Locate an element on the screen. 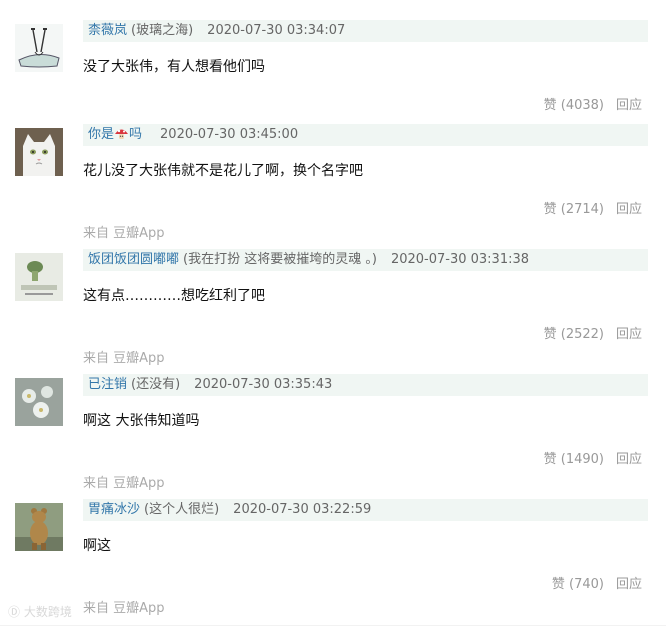  like-button: 赞 (4038) is located at coordinates (574, 105).